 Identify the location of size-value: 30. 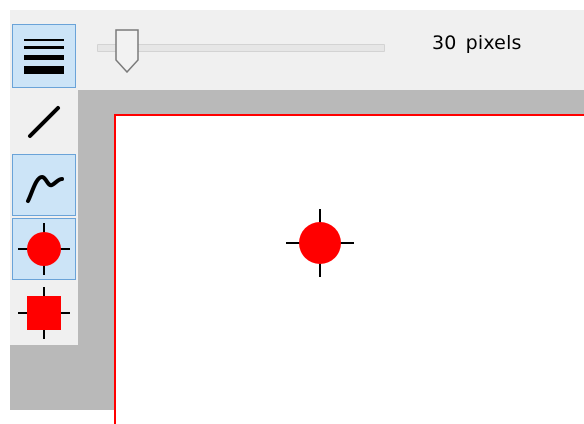
(444, 43).